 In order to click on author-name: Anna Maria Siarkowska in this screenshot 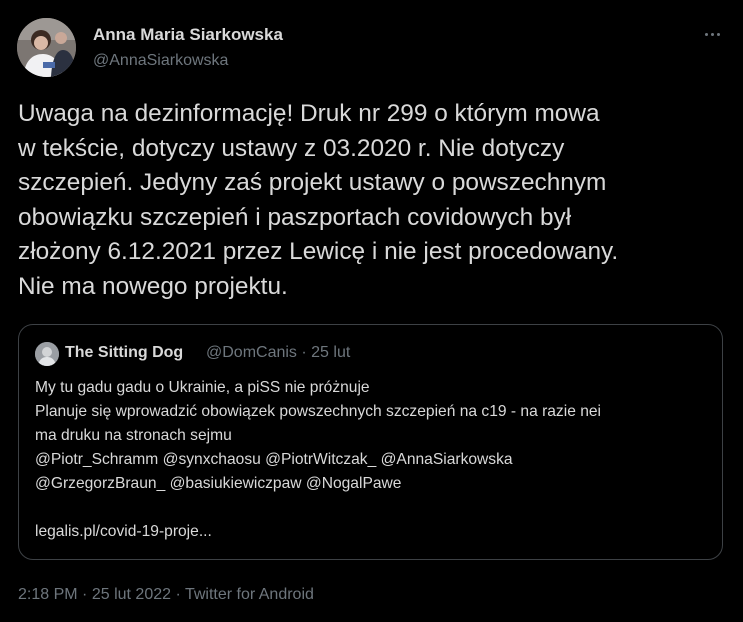, I will do `click(188, 35)`.